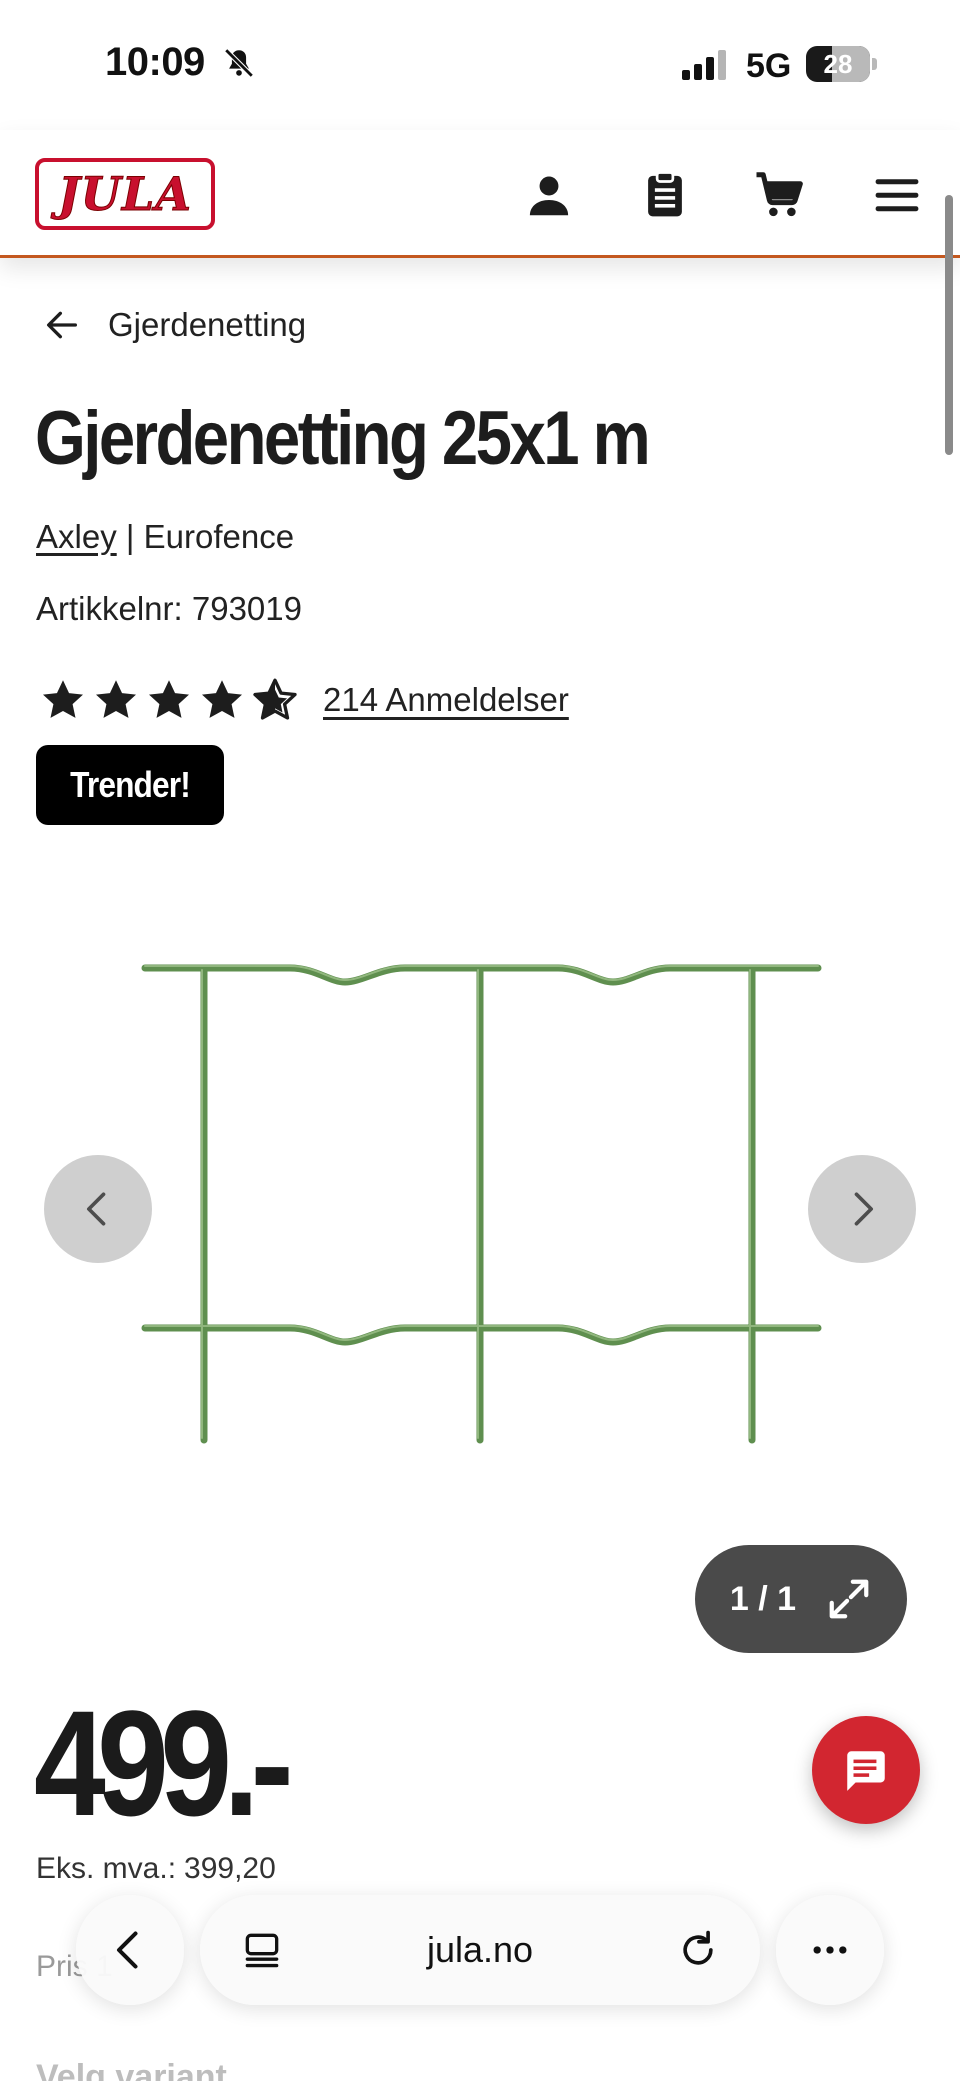 The height and width of the screenshot is (2081, 960). Describe the element at coordinates (897, 195) in the screenshot. I see `hamburger-menu-icon` at that location.